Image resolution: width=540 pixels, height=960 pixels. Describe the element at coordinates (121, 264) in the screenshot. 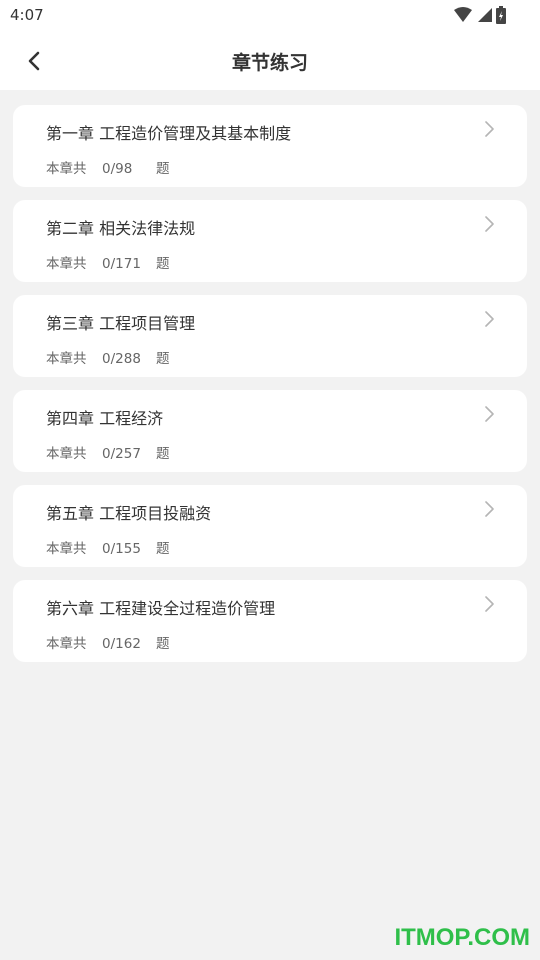

I see `question-count: 0/171` at that location.